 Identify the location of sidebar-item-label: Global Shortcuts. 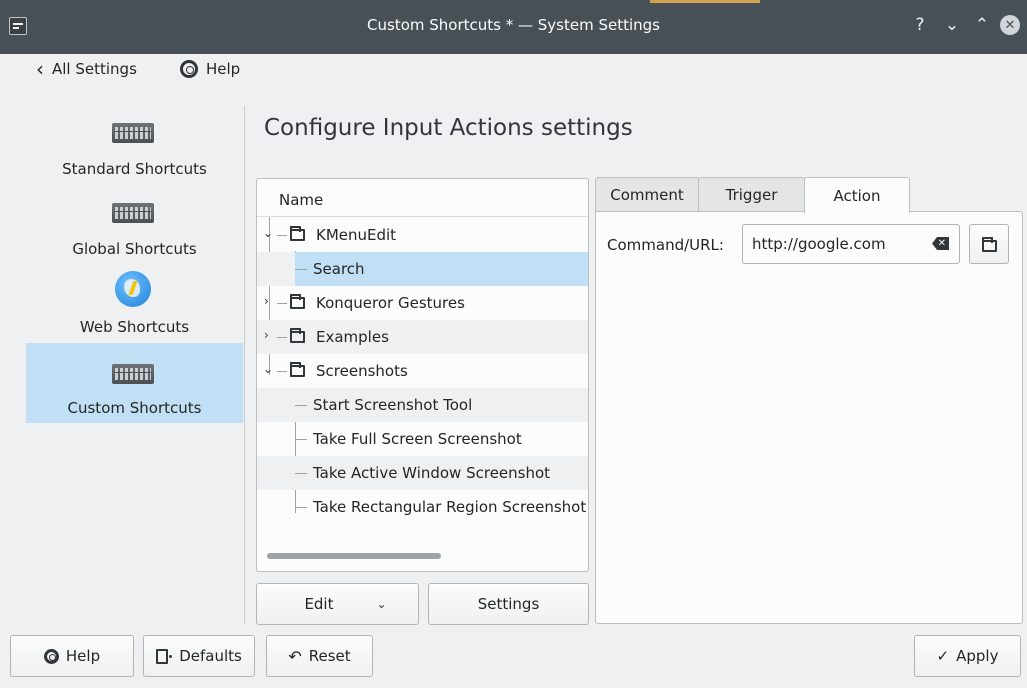
(134, 249).